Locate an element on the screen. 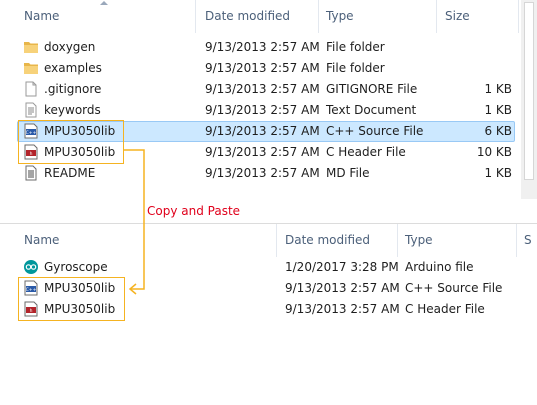 Image resolution: width=537 pixels, height=405 pixels. source-files-highlight-box is located at coordinates (71, 142).